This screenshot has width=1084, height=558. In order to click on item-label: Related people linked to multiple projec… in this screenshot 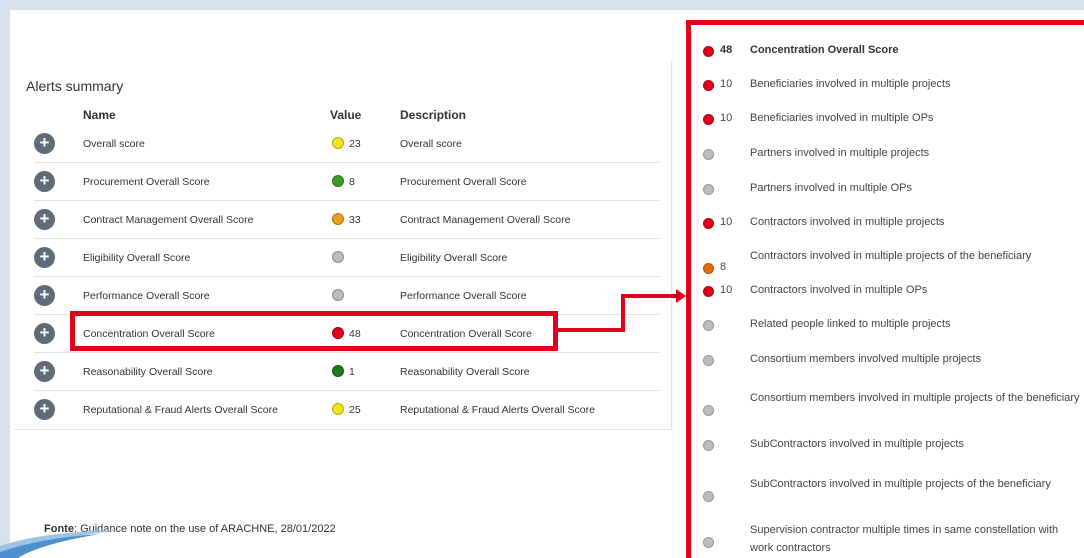, I will do `click(850, 324)`.